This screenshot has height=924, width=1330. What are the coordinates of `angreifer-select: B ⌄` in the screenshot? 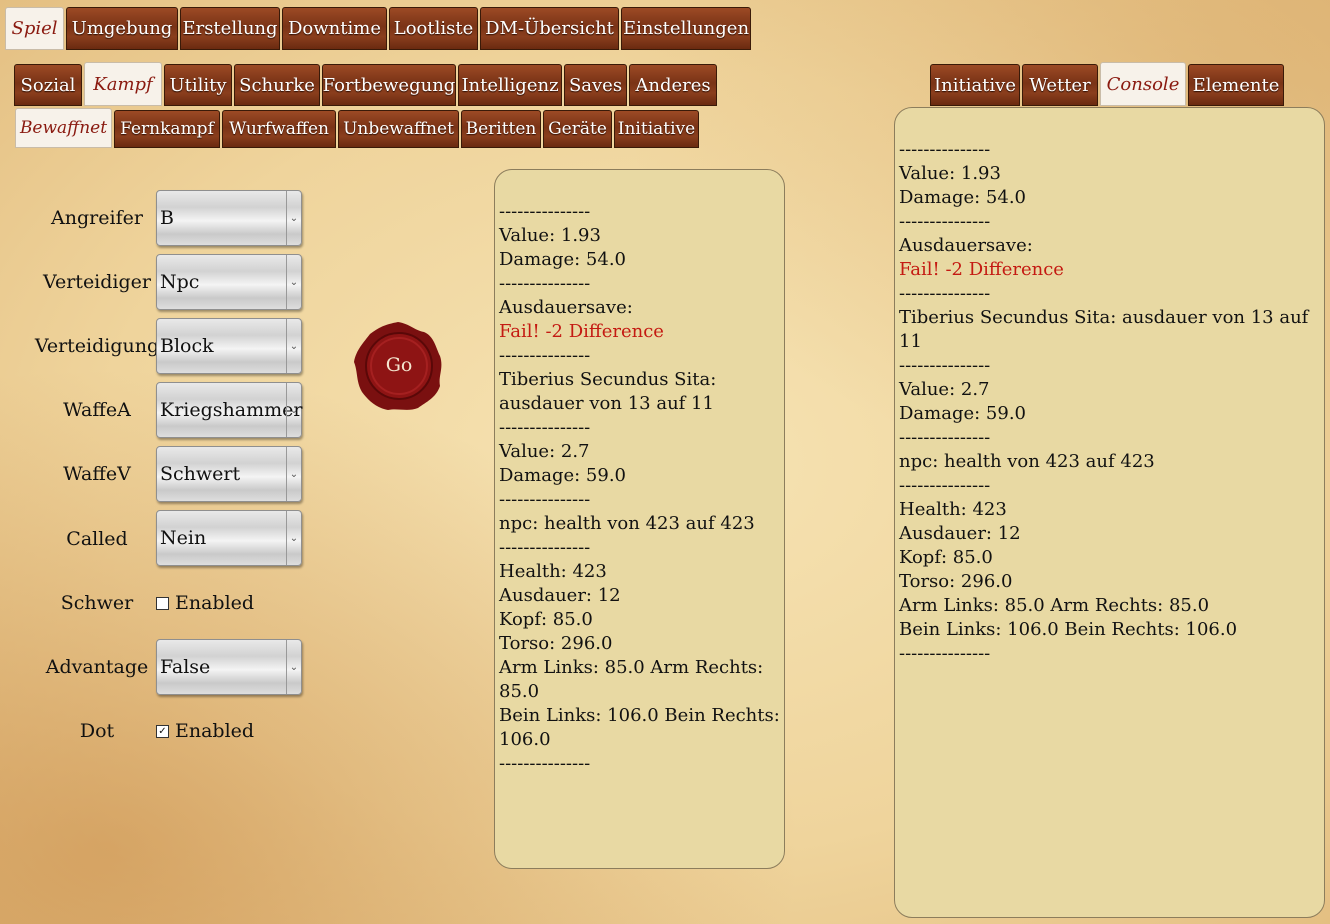 It's located at (229, 218).